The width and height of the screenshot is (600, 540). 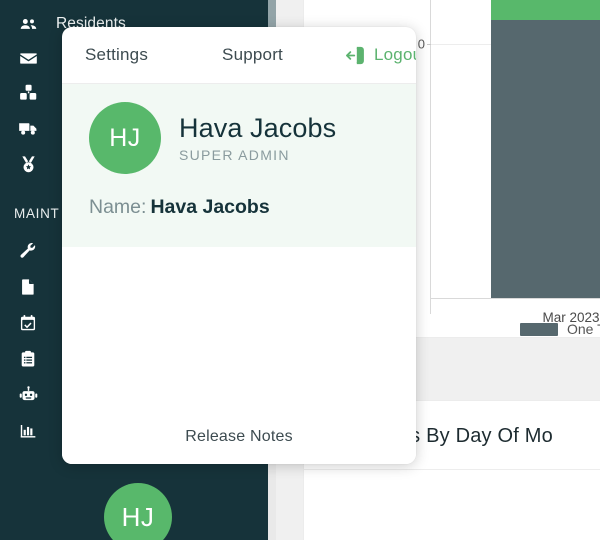 I want to click on x-axis-stub, so click(x=430, y=306).